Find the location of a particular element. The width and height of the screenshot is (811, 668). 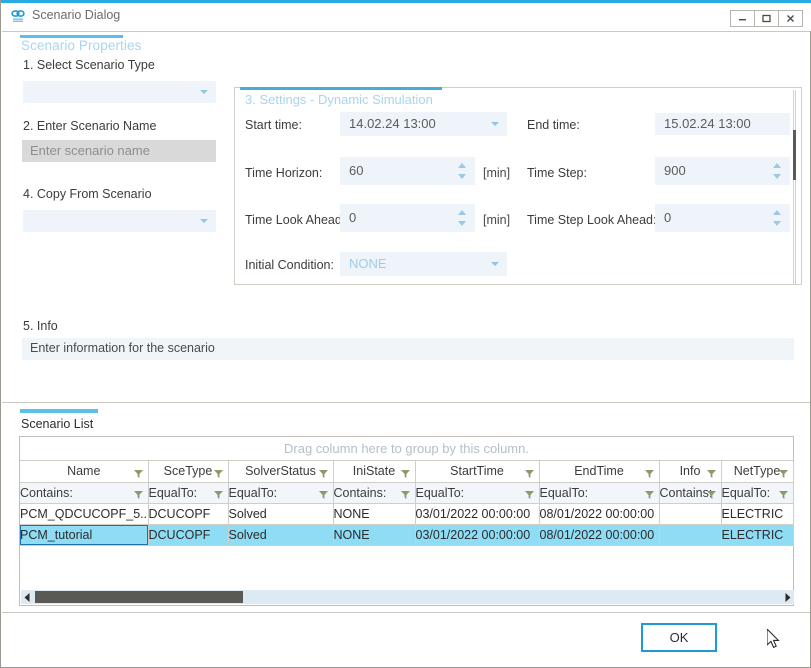

column-header-starttime: StartTime is located at coordinates (477, 472).